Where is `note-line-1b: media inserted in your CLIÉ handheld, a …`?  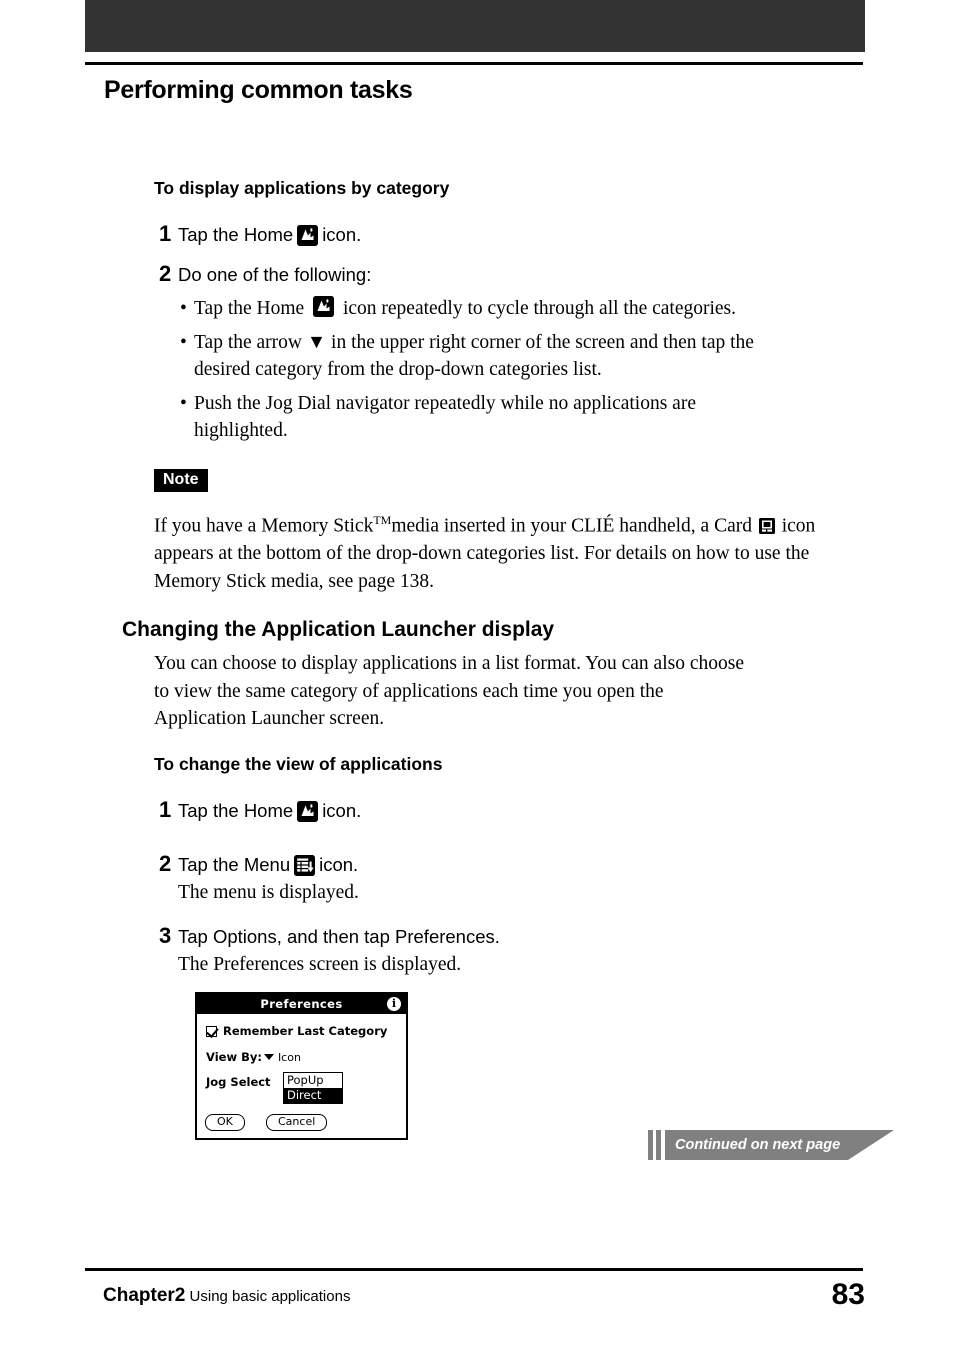 note-line-1b: media inserted in your CLIÉ handheld, a … is located at coordinates (571, 526).